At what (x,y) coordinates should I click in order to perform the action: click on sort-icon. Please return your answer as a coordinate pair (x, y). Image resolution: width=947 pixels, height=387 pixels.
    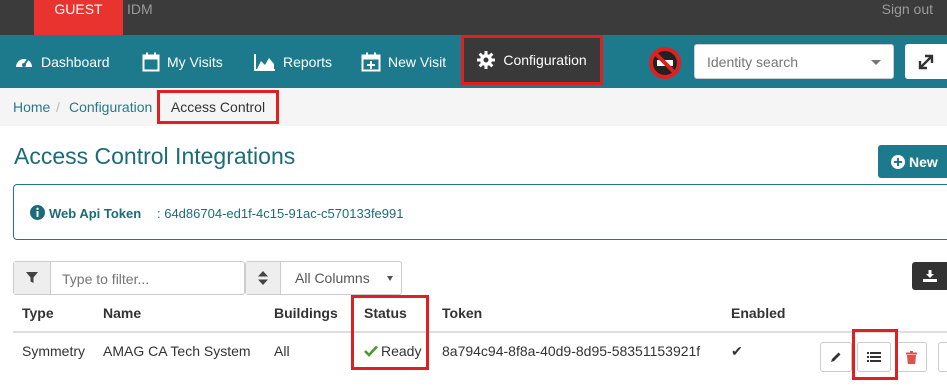
    Looking at the image, I should click on (263, 278).